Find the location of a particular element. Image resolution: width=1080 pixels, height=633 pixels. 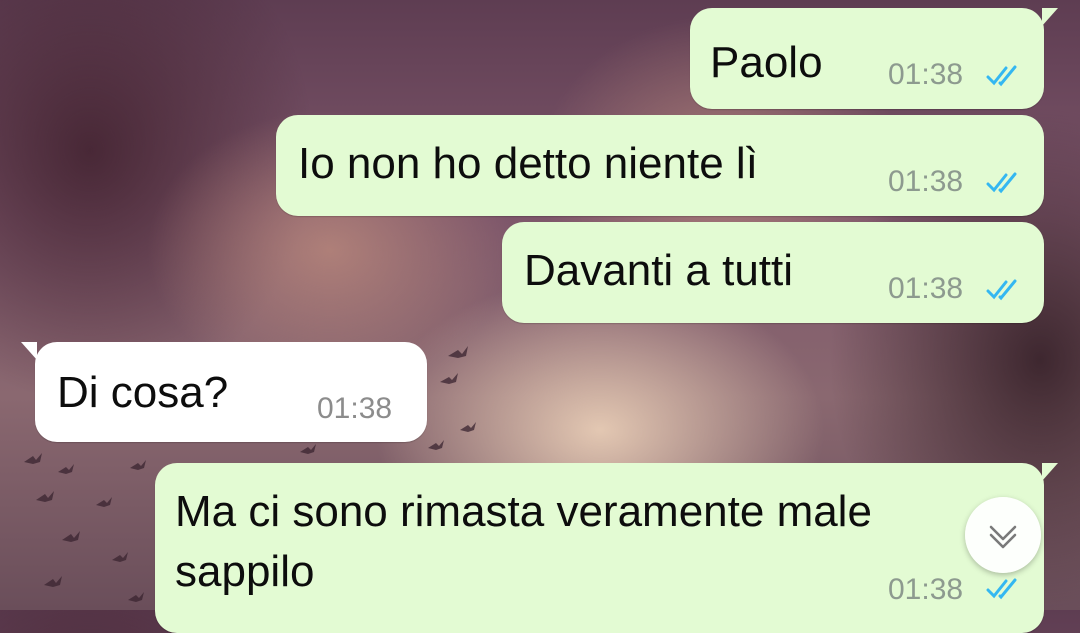

message-text-line-1: Ma ci sono rimasta veramente male is located at coordinates (523, 511).